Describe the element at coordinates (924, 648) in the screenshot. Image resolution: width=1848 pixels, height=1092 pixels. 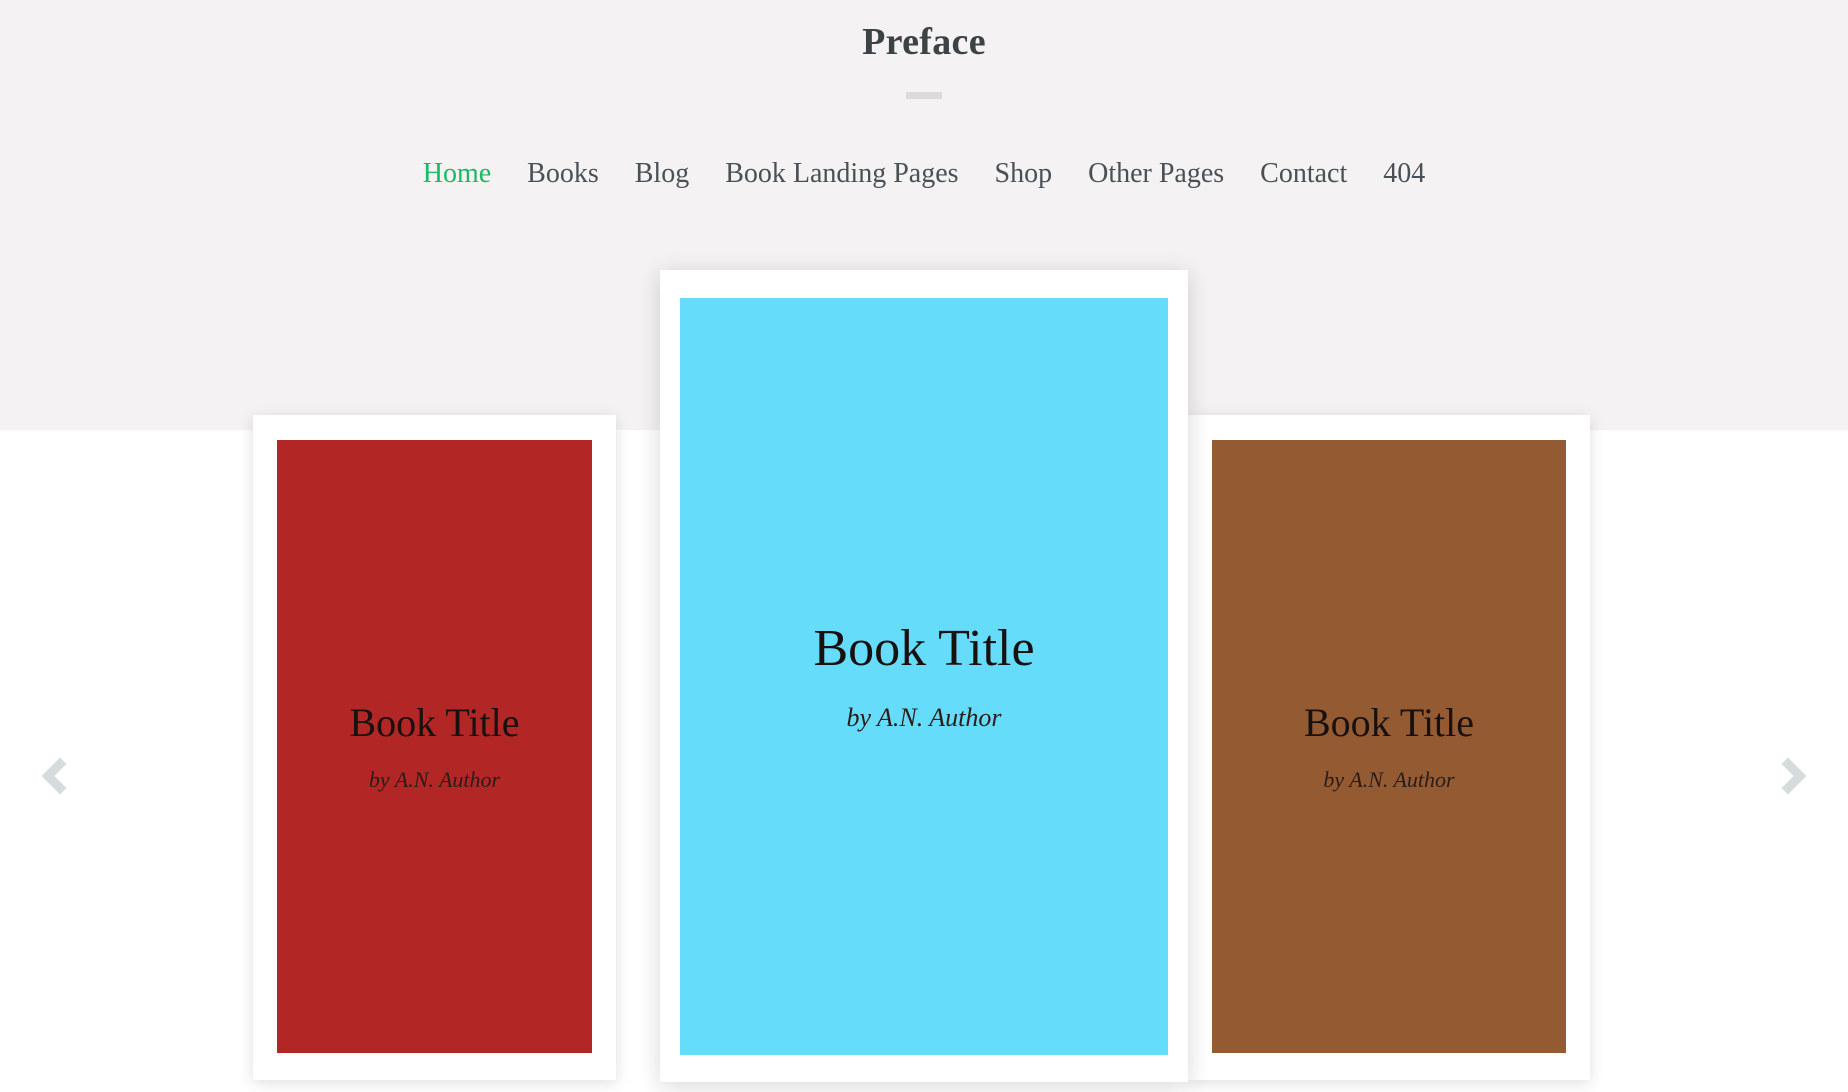
I see `book-title-center: Book Title` at that location.